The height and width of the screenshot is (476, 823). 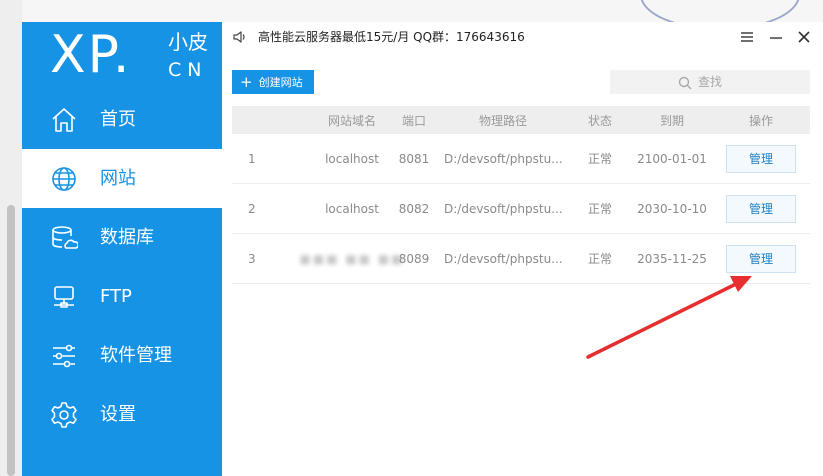 I want to click on announcement-text: 高性能云服务器最低15元/月 QQ群：176643616, so click(x=391, y=37).